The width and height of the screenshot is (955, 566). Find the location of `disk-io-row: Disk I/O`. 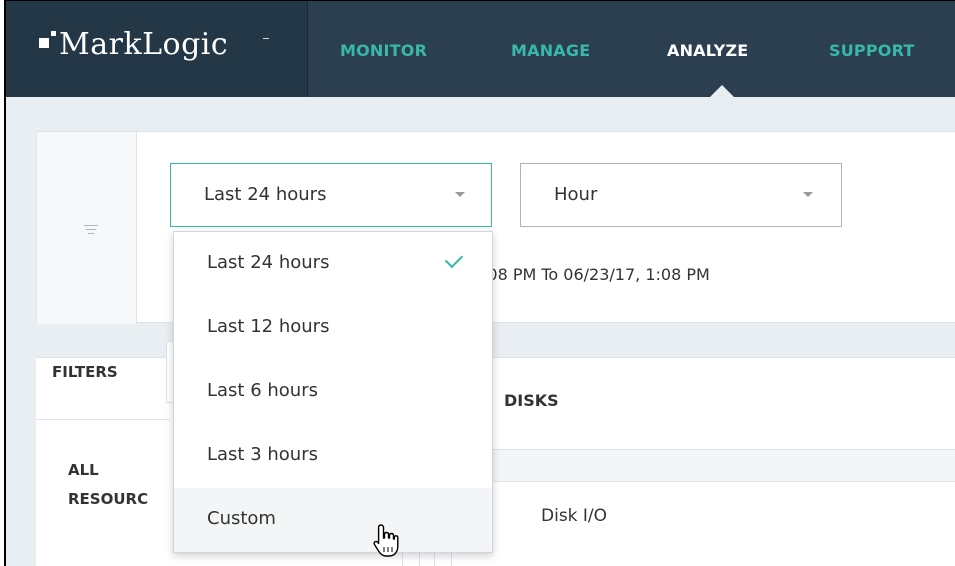

disk-io-row: Disk I/O is located at coordinates (574, 516).